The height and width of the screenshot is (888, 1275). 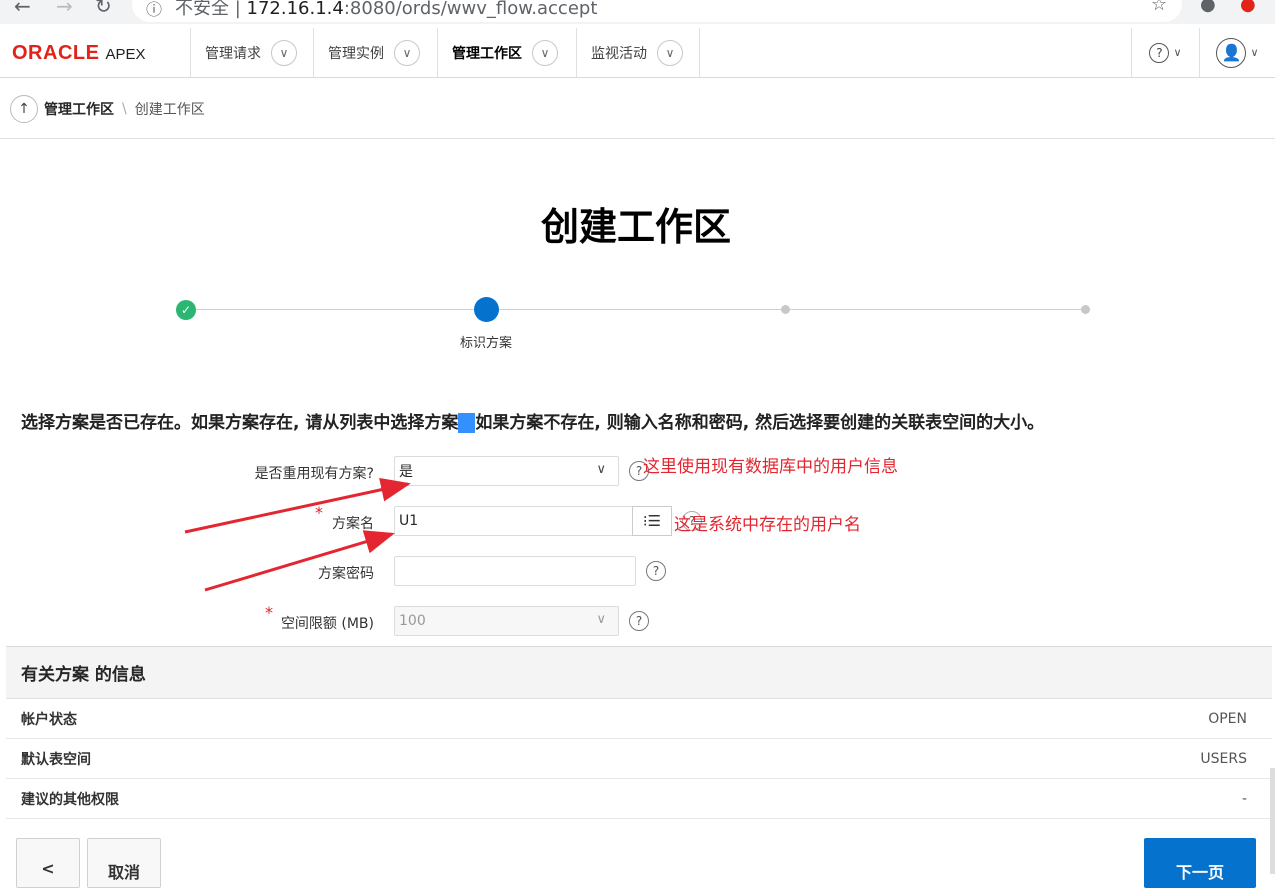 I want to click on back-button-label: <, so click(x=48, y=868).